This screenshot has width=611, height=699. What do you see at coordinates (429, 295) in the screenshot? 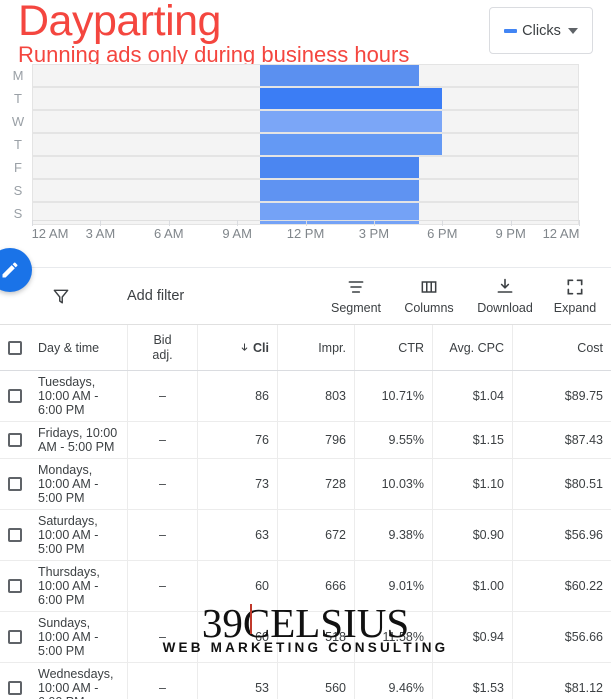
I see `columns-button: Columns` at bounding box center [429, 295].